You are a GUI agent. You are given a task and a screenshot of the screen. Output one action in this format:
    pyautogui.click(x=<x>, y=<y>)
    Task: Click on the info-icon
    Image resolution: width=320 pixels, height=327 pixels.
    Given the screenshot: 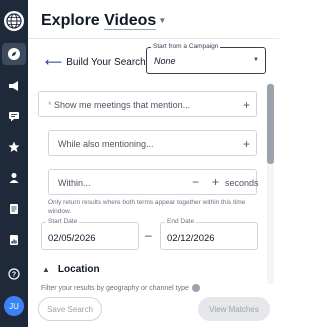 What is the action you would take?
    pyautogui.click(x=195, y=288)
    